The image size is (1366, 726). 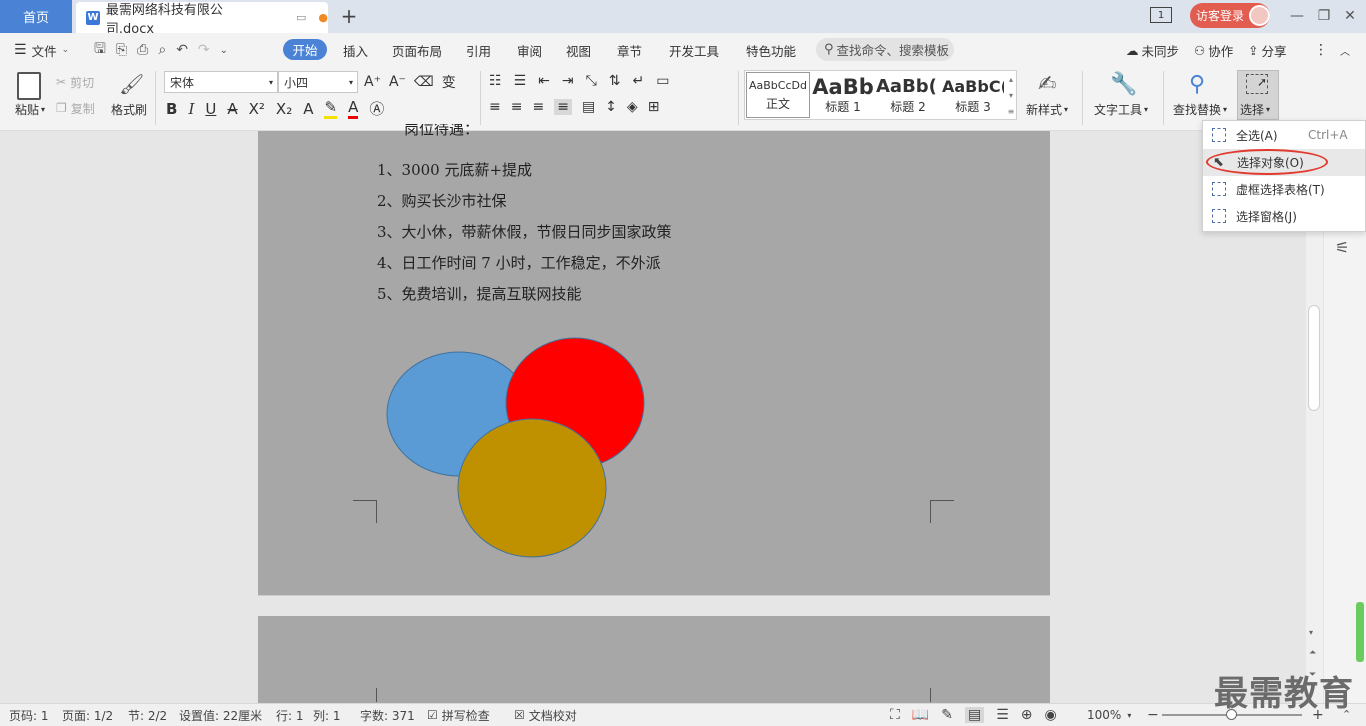 What do you see at coordinates (694, 50) in the screenshot?
I see `tab-developer: 开发工具` at bounding box center [694, 50].